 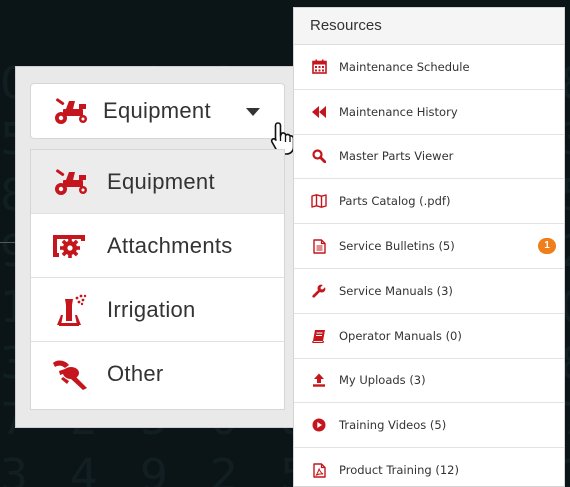 I want to click on resource-label: Service Manuals (3), so click(x=396, y=290).